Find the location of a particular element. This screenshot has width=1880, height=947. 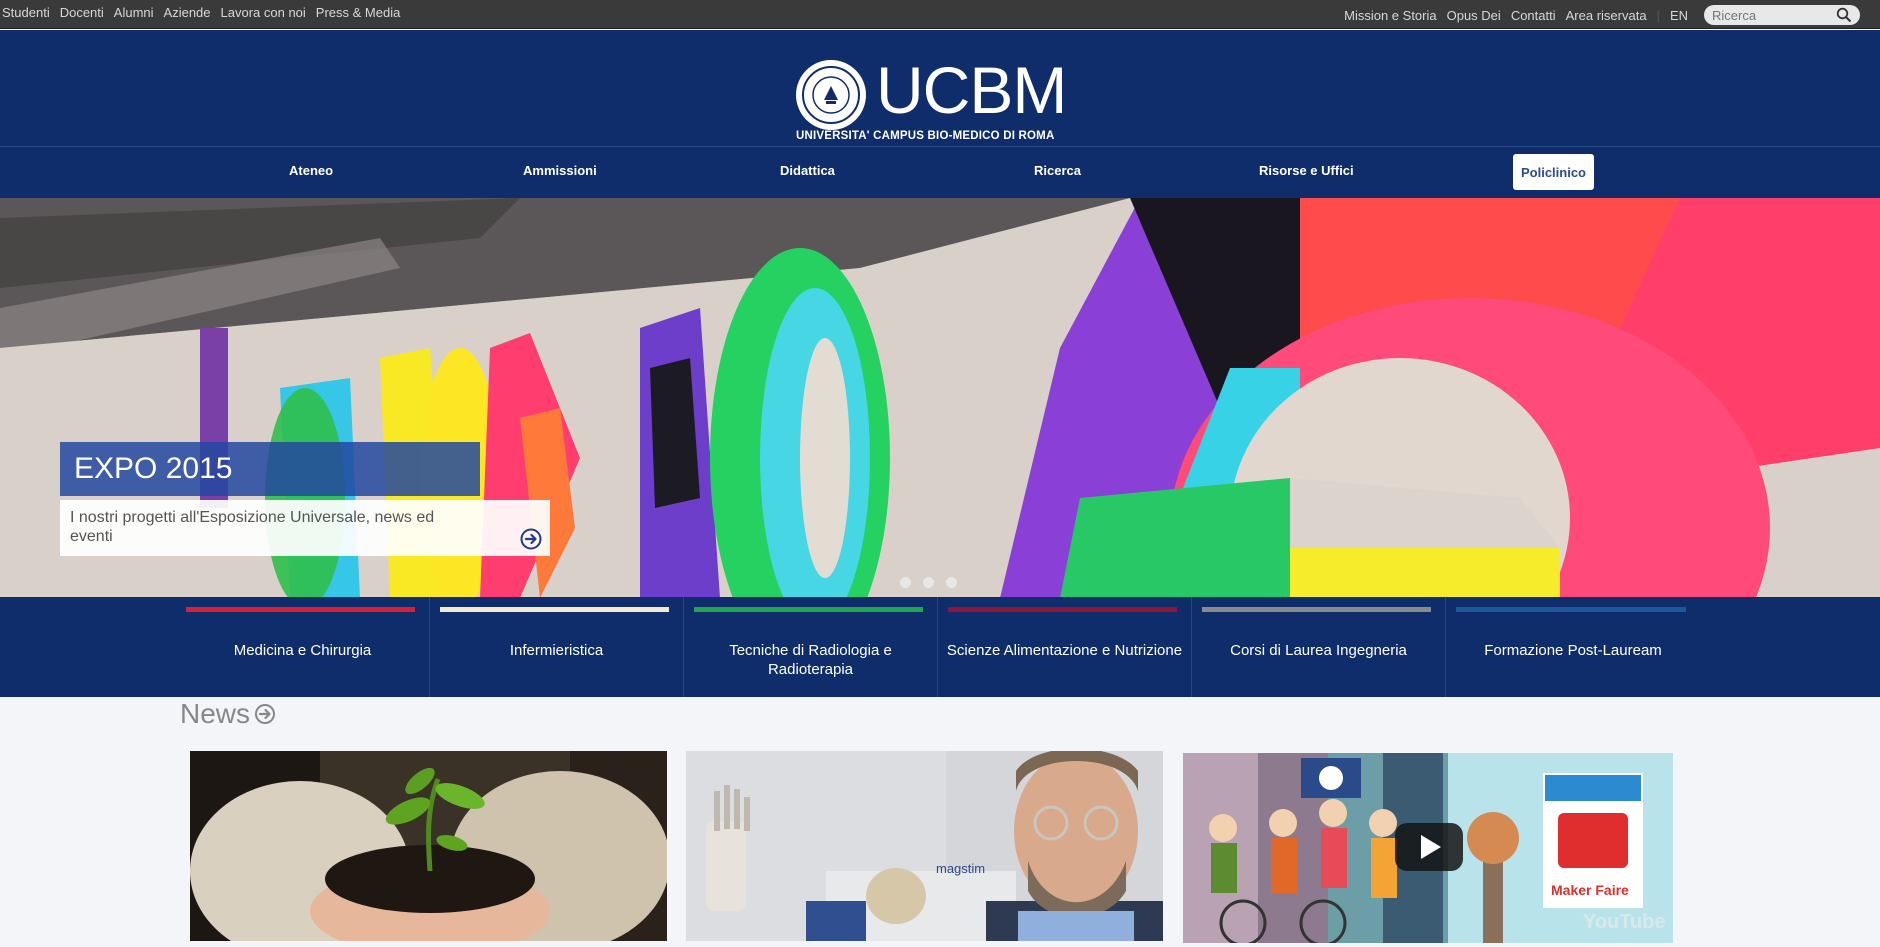

researcher-robotic-hand-image: magstim is located at coordinates (924, 846).